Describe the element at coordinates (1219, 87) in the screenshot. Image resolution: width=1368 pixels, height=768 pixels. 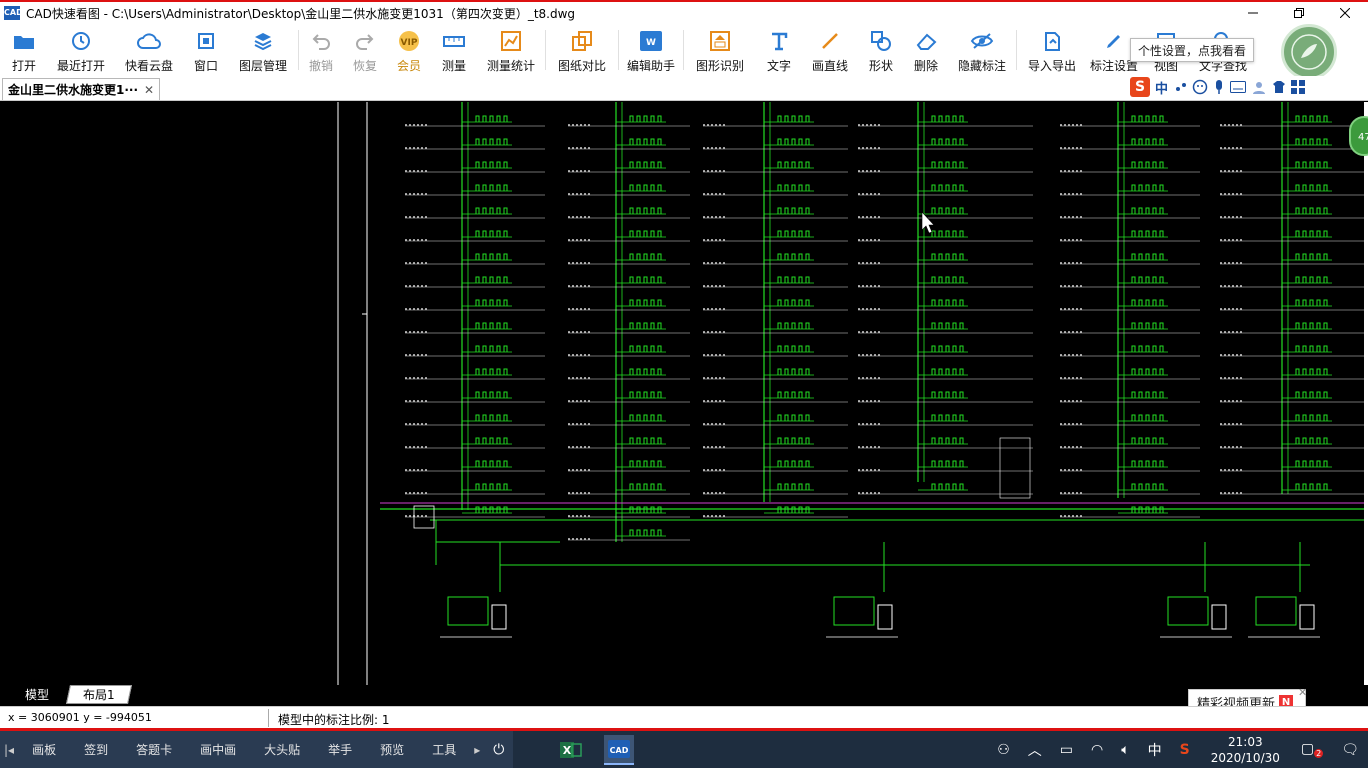
I see `microphone-icon` at that location.